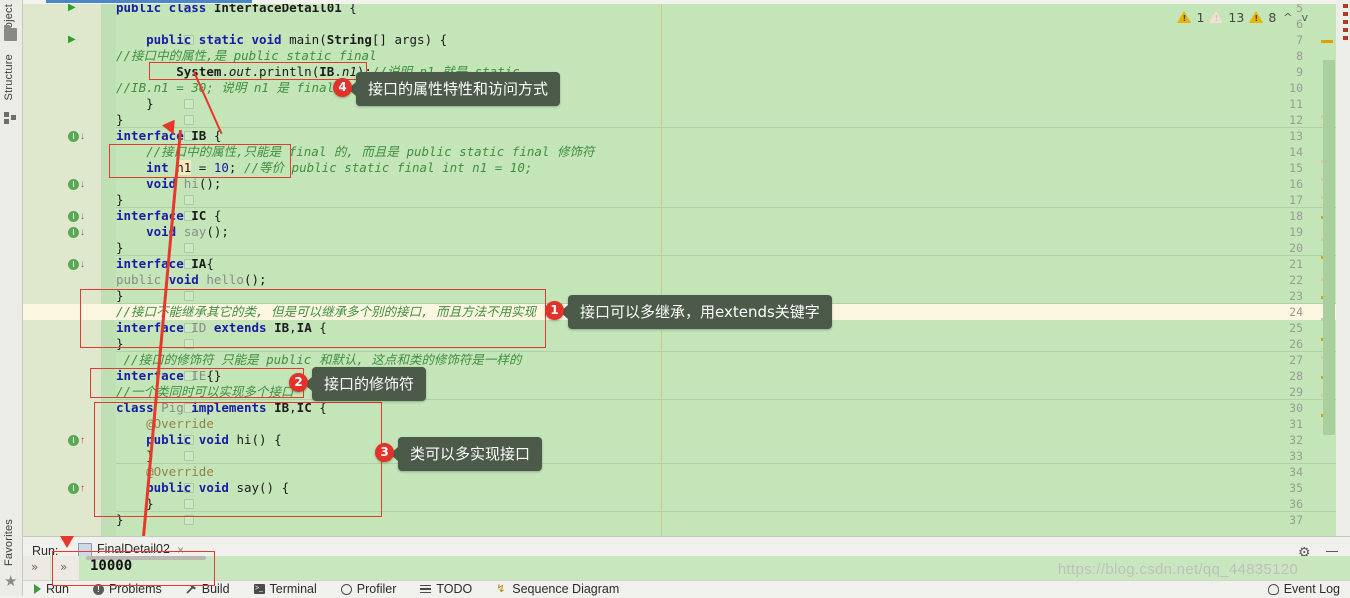  Describe the element at coordinates (73, 40) in the screenshot. I see `run-gutter-icon` at that location.